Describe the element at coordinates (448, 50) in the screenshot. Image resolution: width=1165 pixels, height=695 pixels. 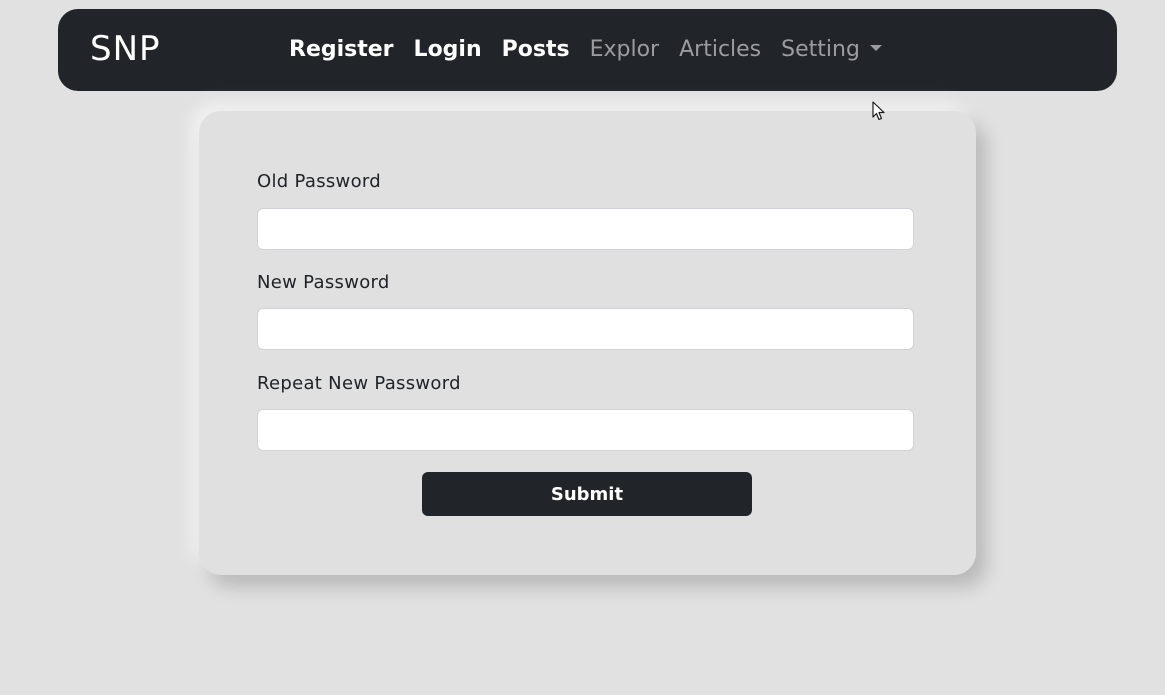
I see `nav-item-login: Login` at that location.